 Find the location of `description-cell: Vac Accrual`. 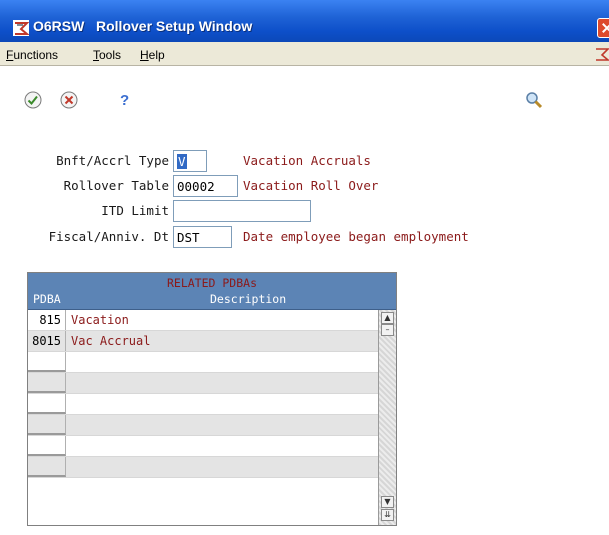

description-cell: Vac Accrual is located at coordinates (111, 341).